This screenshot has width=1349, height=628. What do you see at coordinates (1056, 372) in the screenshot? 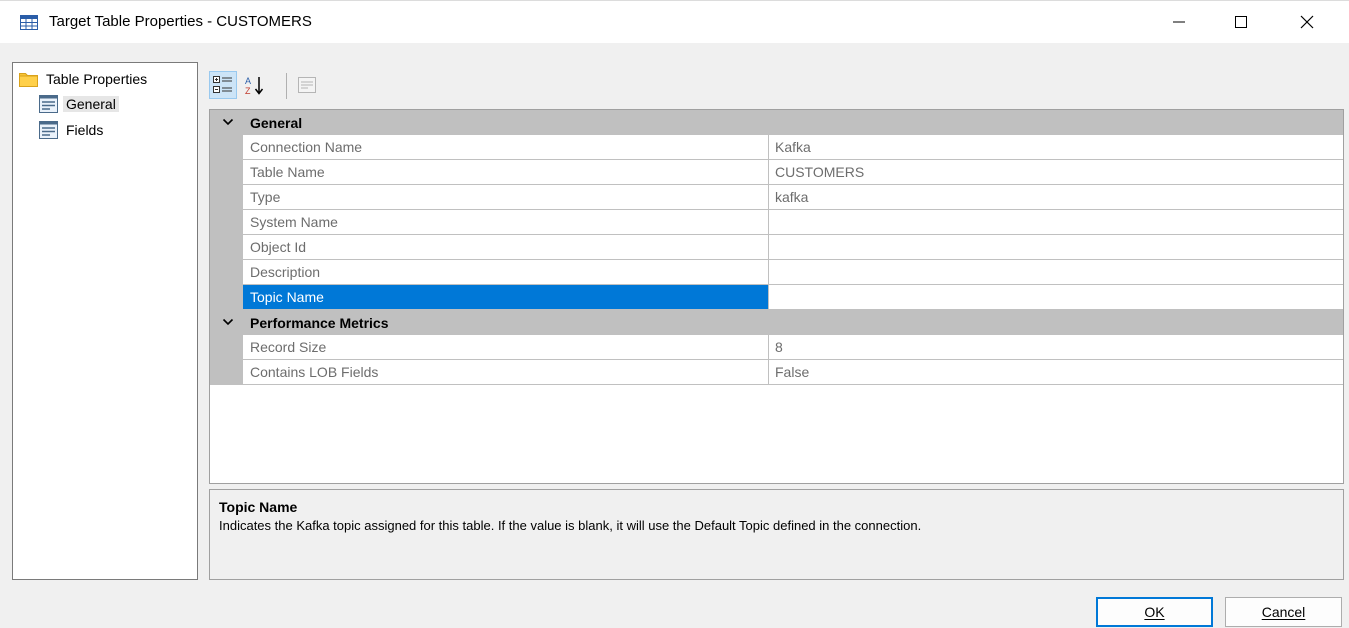
I see `property-value: False` at bounding box center [1056, 372].